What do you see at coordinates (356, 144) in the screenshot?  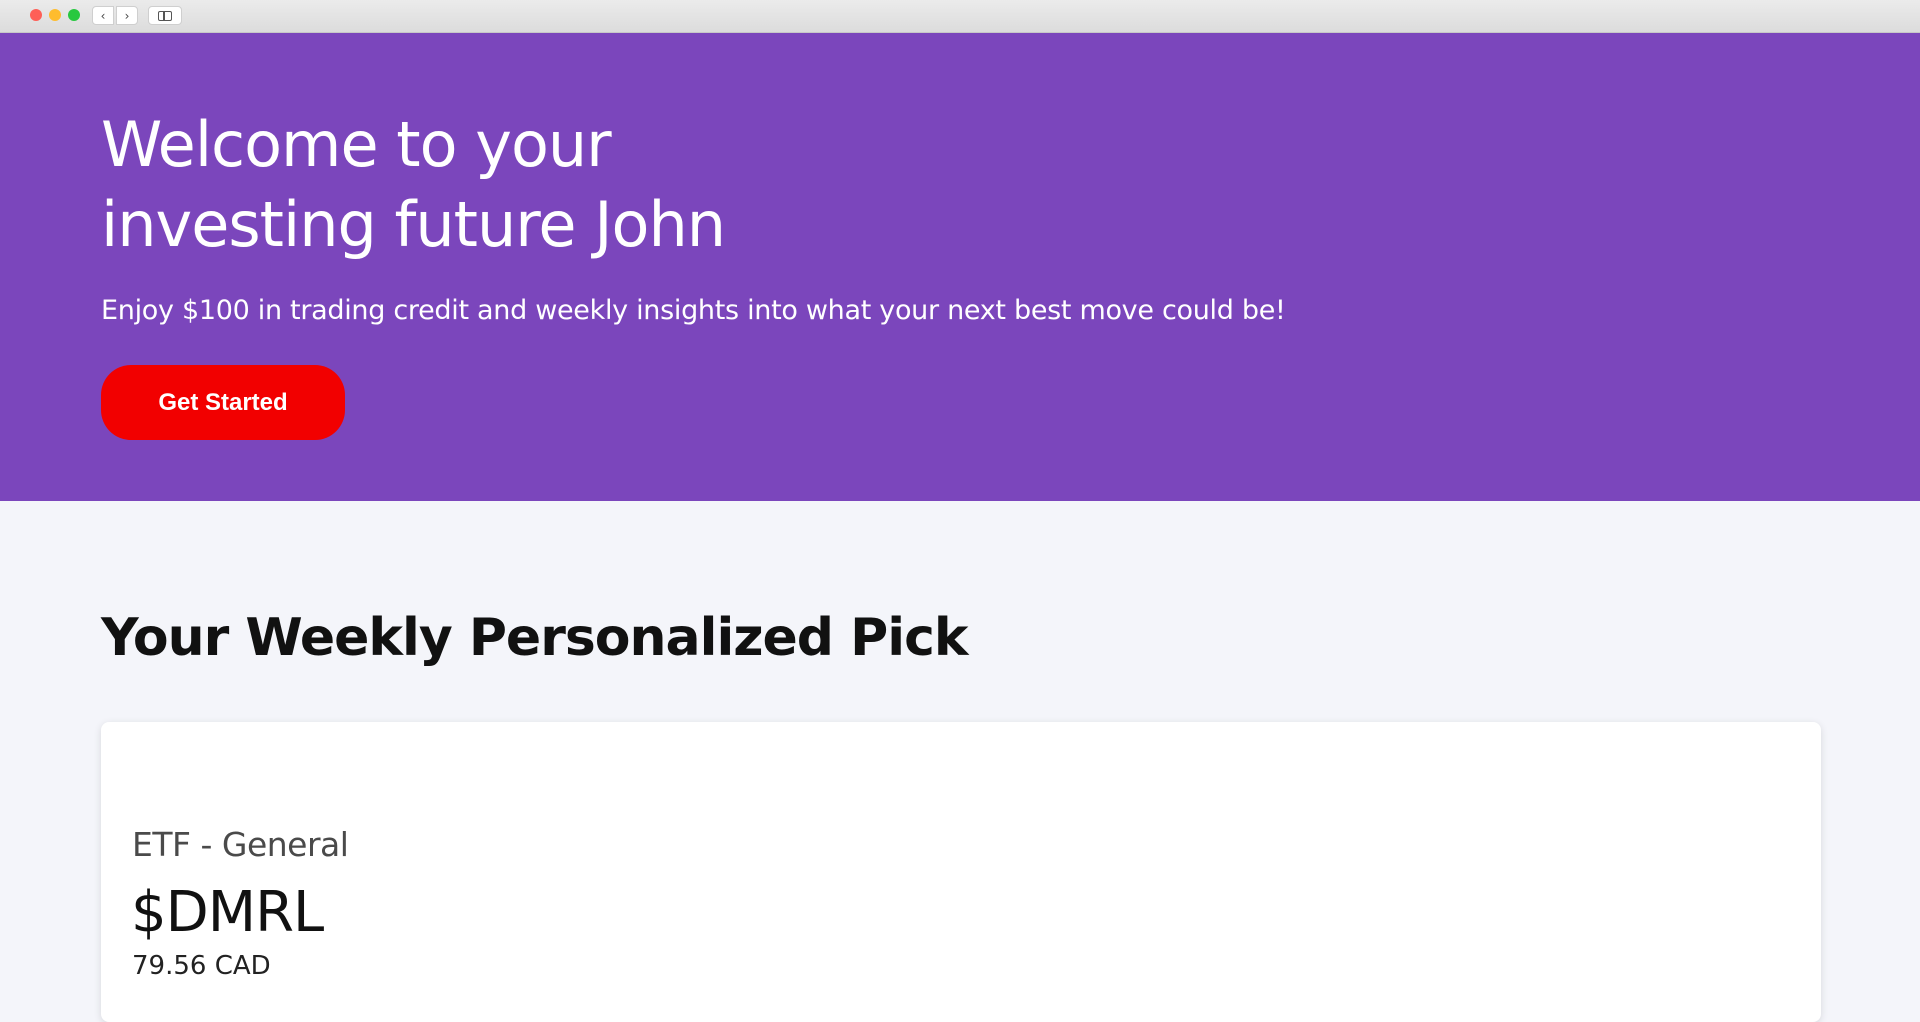 I see `hero-title-line-1: Welcome to your` at bounding box center [356, 144].